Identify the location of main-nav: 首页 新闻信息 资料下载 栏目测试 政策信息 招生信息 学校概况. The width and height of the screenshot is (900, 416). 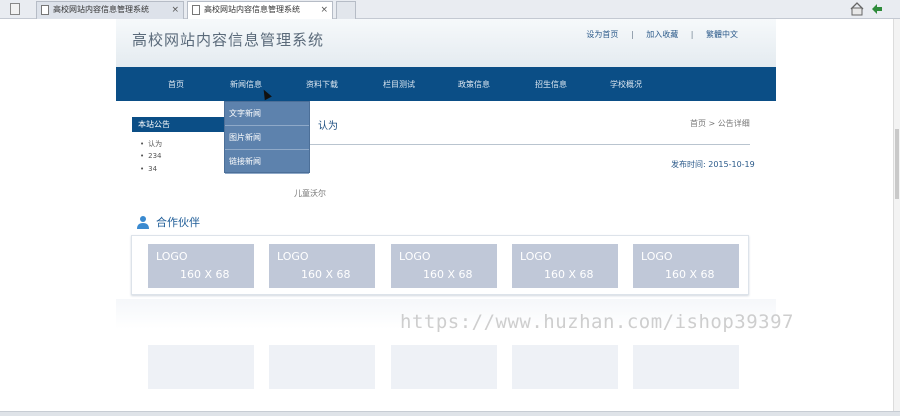
(446, 84).